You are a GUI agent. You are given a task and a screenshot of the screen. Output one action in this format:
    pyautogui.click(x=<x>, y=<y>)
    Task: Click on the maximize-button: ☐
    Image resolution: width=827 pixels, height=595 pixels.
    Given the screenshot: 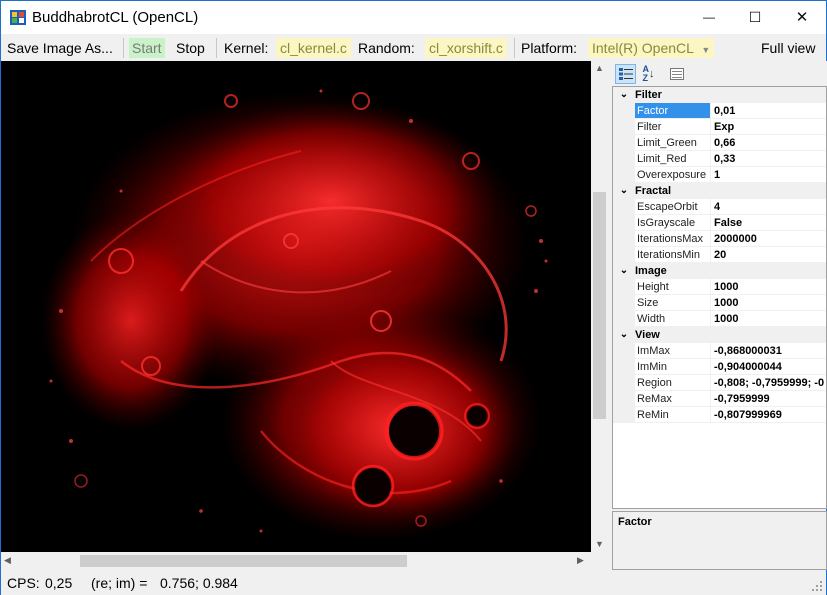 What is the action you would take?
    pyautogui.click(x=755, y=17)
    